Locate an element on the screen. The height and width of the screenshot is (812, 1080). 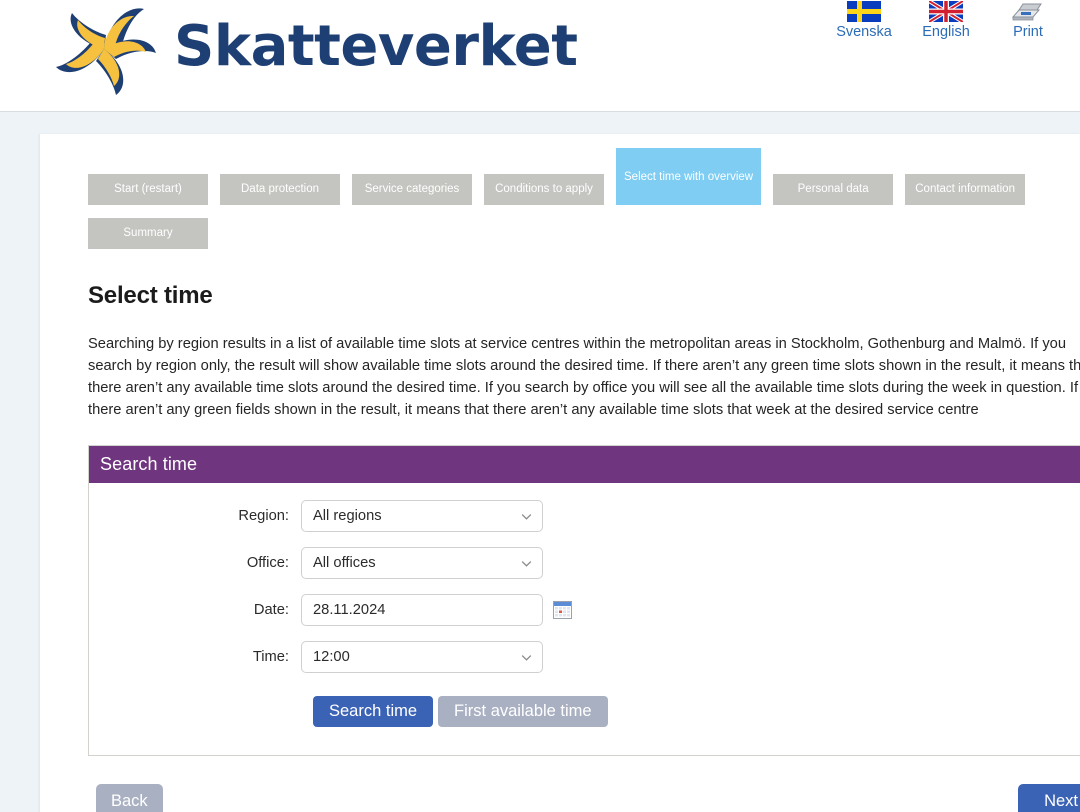
language-english-label: English is located at coordinates (946, 32).